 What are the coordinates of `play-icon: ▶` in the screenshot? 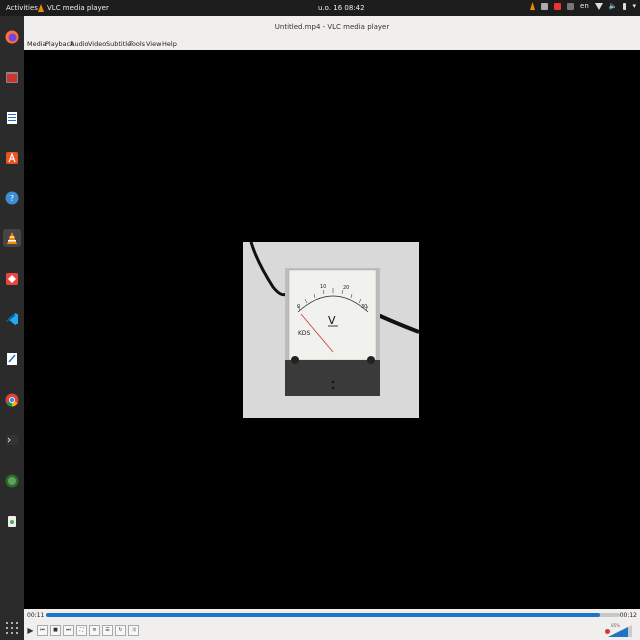 It's located at (30, 630).